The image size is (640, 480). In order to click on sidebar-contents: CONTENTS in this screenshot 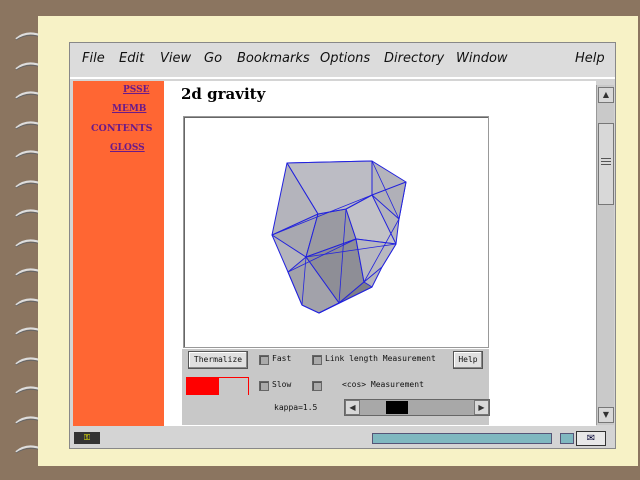, I will do `click(121, 128)`.